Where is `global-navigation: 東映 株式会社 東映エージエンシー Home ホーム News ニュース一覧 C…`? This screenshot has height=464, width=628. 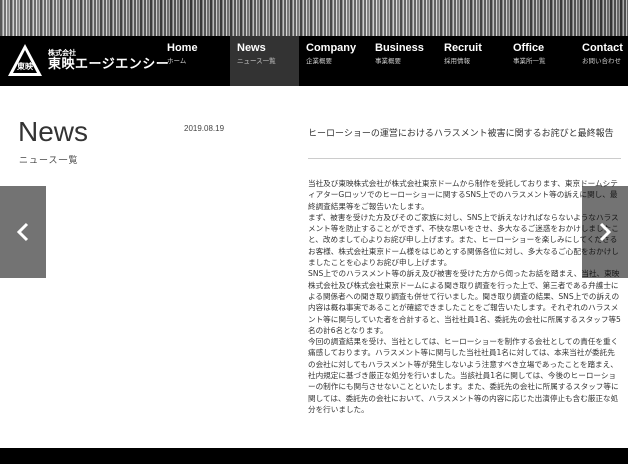
global-navigation: 東映 株式会社 東映エージエンシー Home ホーム News ニュース一覧 C… is located at coordinates (314, 61).